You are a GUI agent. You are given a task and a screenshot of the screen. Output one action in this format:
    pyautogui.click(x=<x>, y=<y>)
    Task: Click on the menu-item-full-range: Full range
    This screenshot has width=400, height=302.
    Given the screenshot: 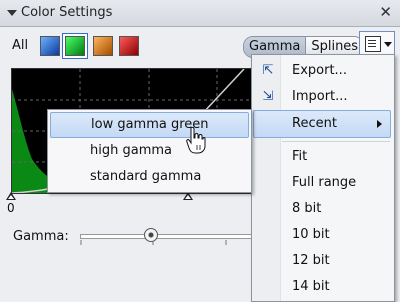 What is the action you would take?
    pyautogui.click(x=322, y=183)
    